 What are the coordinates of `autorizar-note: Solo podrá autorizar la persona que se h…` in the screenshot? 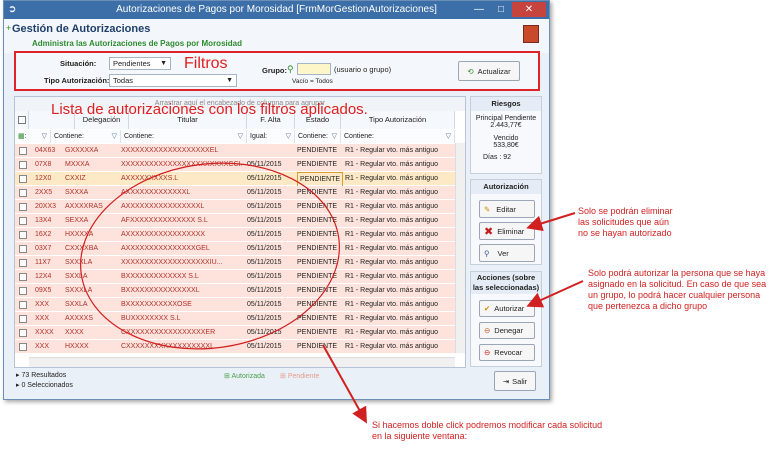 It's located at (677, 289).